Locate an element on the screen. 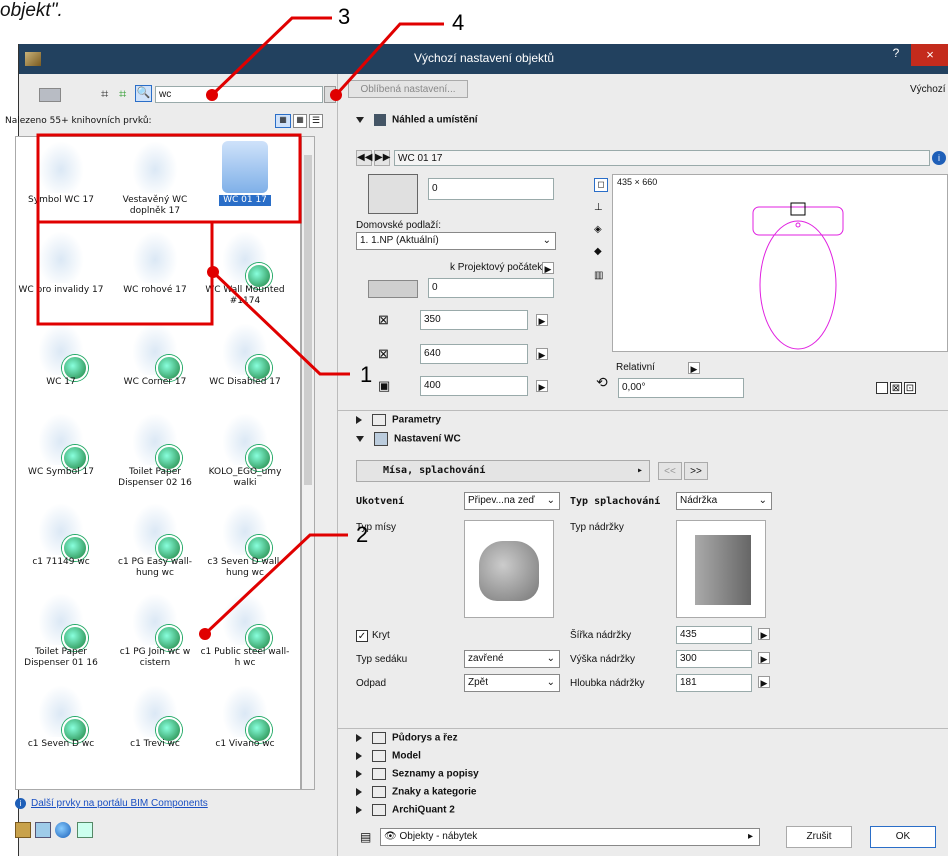 Image resolution: width=948 pixels, height=856 pixels. search-toggle-icon: 🔍 is located at coordinates (143, 93).